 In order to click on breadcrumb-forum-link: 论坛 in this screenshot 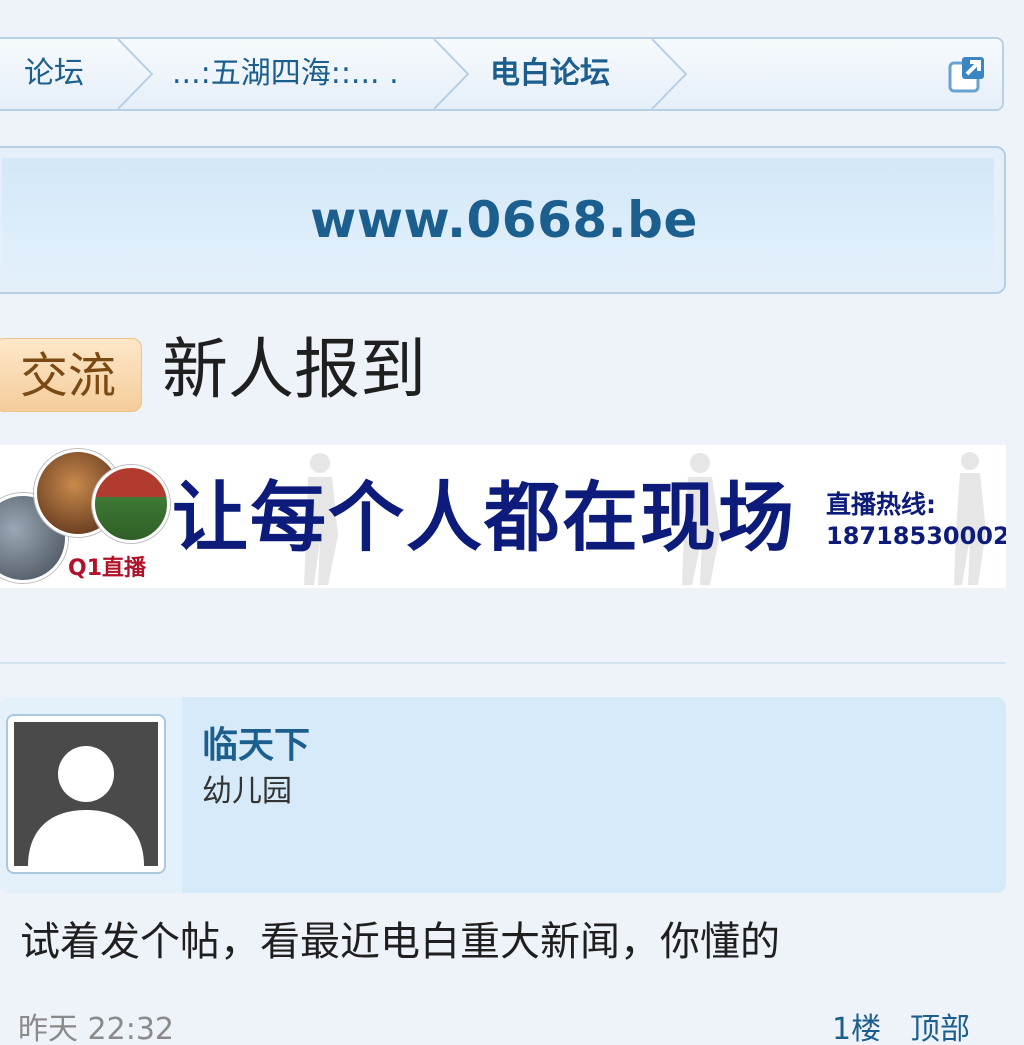, I will do `click(54, 74)`.